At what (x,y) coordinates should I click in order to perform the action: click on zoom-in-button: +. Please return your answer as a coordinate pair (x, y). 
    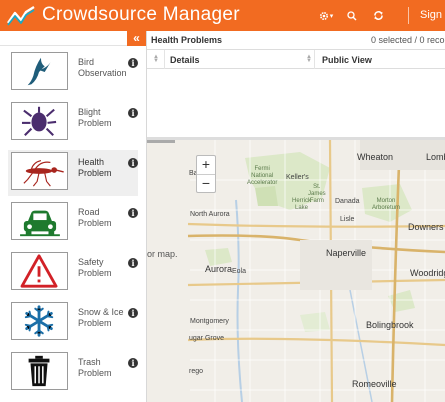
    Looking at the image, I should click on (206, 165).